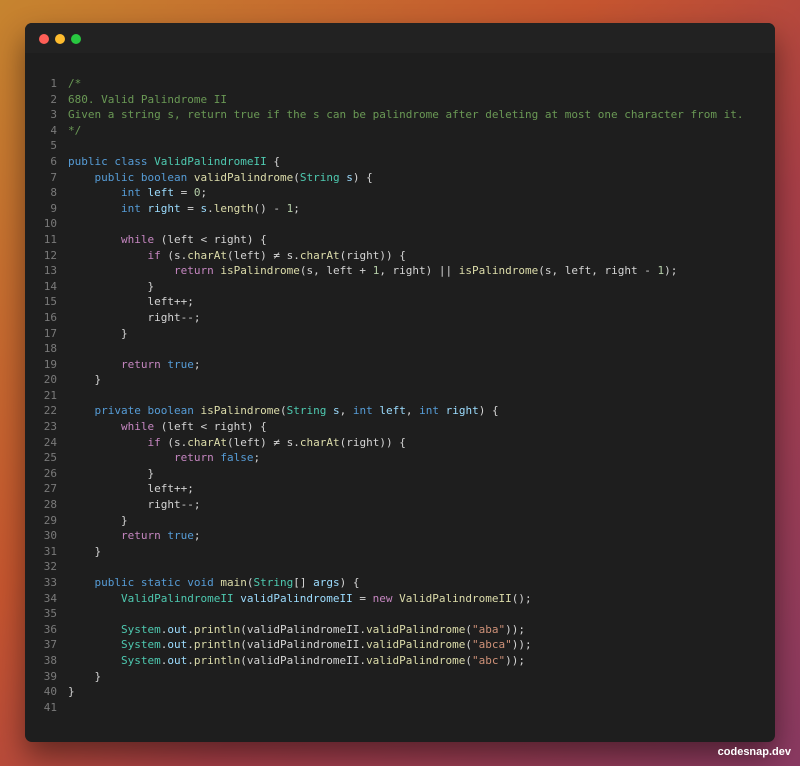  What do you see at coordinates (400, 536) in the screenshot?
I see `code-line: 30 return true;` at bounding box center [400, 536].